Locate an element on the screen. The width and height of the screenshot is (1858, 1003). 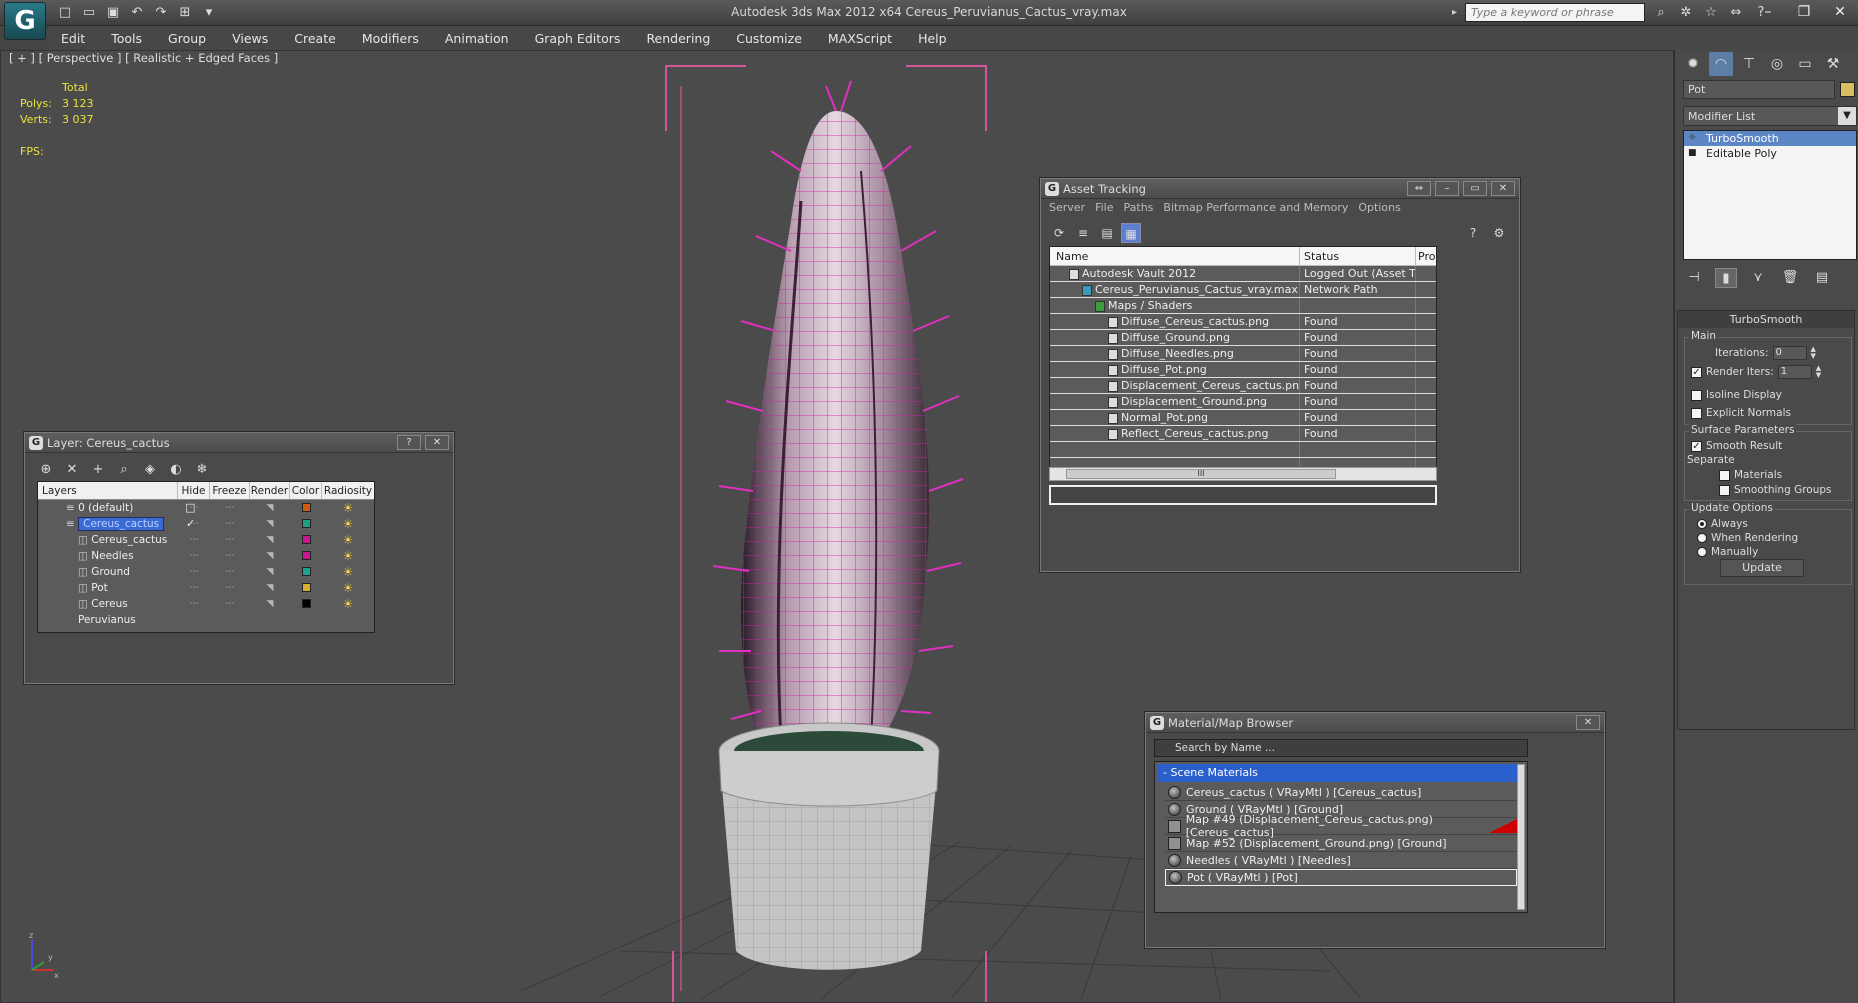
asset-row: Maps / Shaders is located at coordinates (1243, 306).